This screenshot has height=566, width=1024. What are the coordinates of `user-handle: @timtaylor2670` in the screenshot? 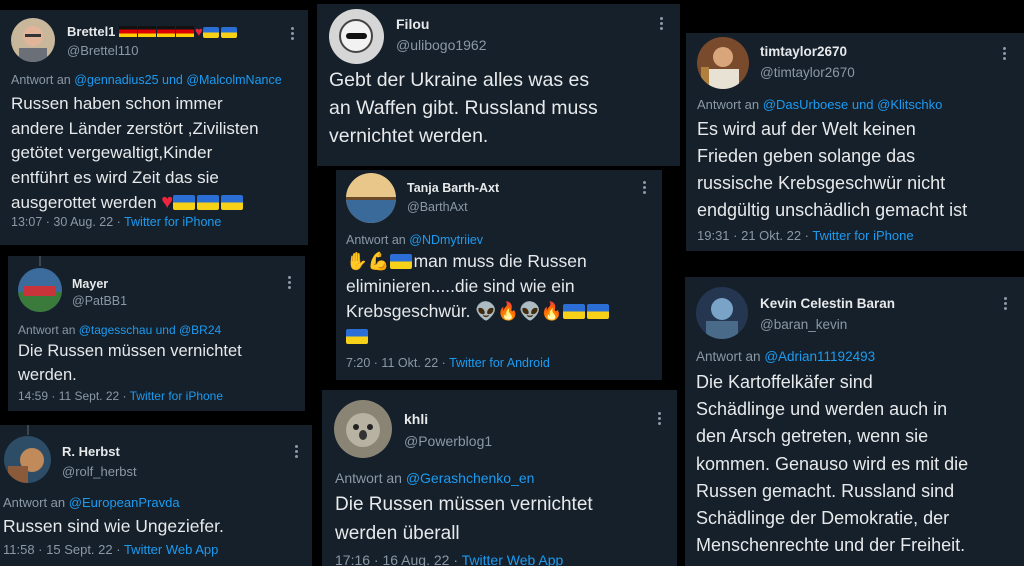 It's located at (807, 72).